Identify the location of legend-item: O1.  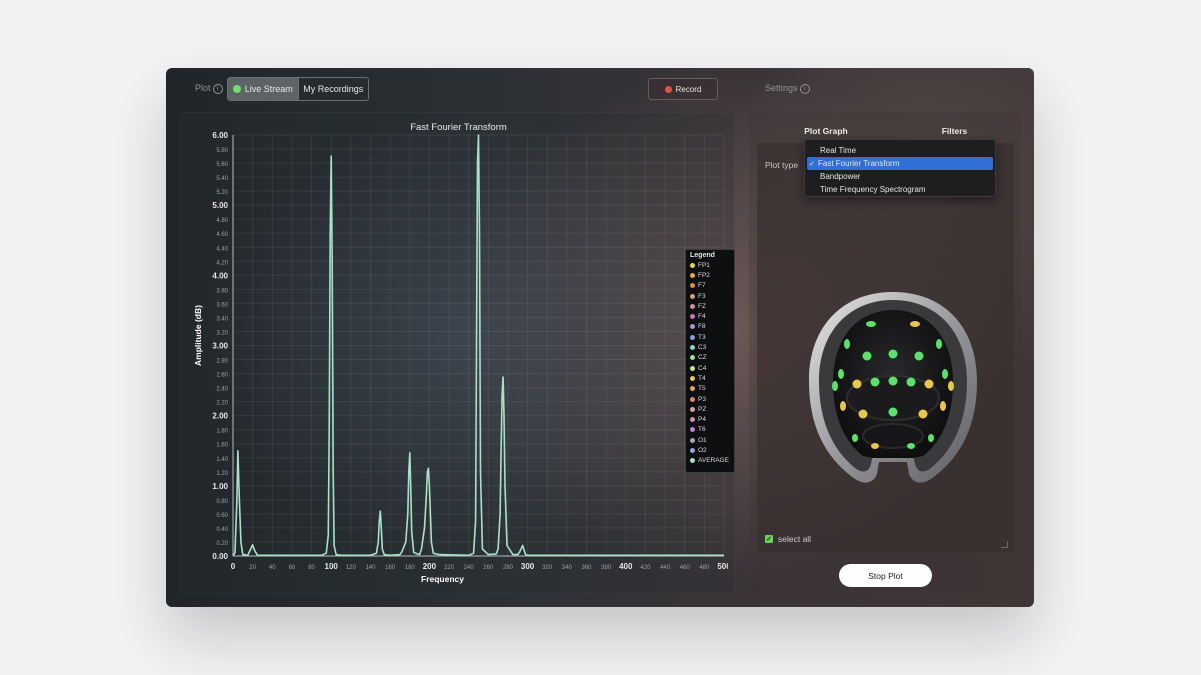
(710, 440).